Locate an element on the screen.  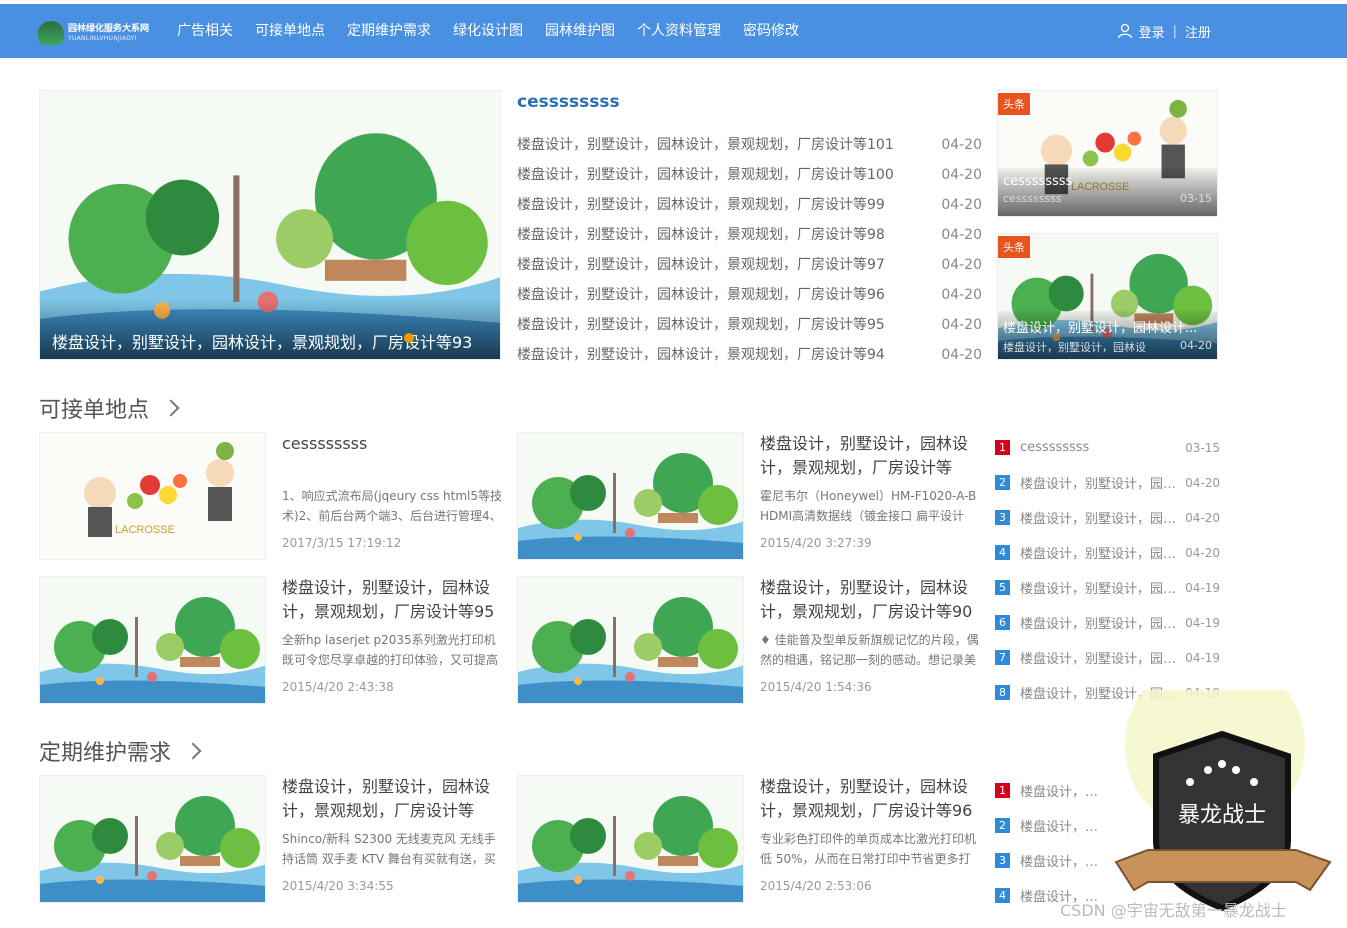
watermark-badge-icon: 暴龙战士 is located at coordinates (1223, 801).